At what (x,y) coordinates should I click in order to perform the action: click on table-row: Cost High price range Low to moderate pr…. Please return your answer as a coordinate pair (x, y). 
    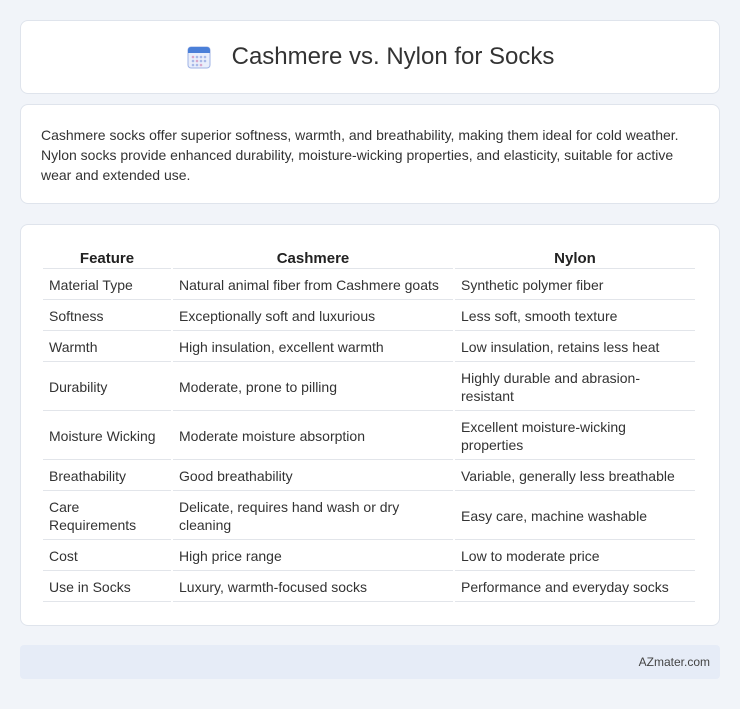
    Looking at the image, I should click on (369, 556).